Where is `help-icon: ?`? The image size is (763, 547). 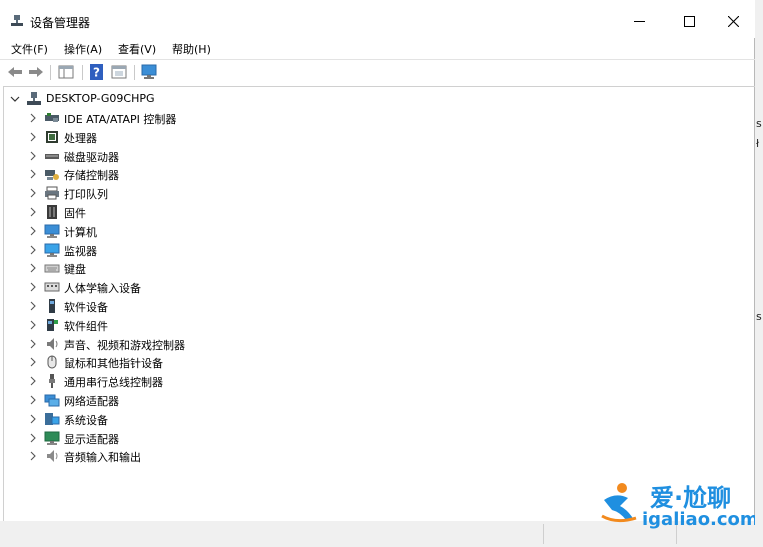
help-icon: ? is located at coordinates (97, 72).